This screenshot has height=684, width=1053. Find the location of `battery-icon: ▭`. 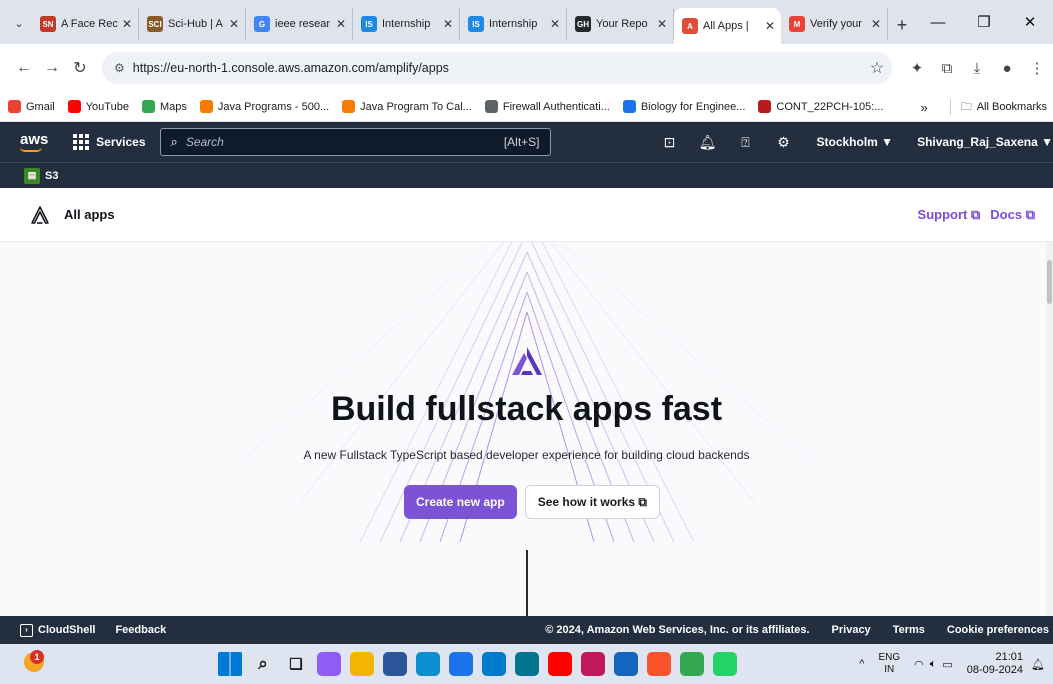

battery-icon: ▭ is located at coordinates (947, 664).